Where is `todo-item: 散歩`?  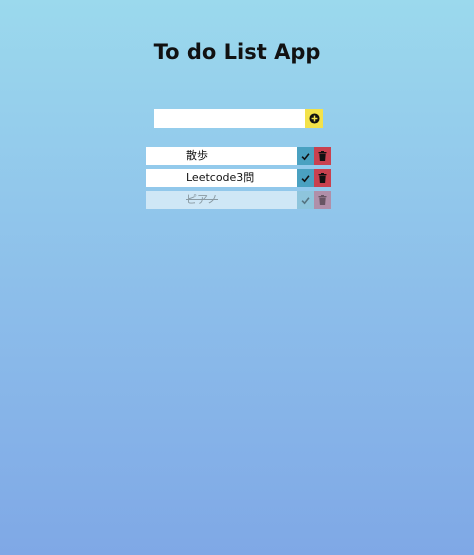 todo-item: 散歩 is located at coordinates (238, 156).